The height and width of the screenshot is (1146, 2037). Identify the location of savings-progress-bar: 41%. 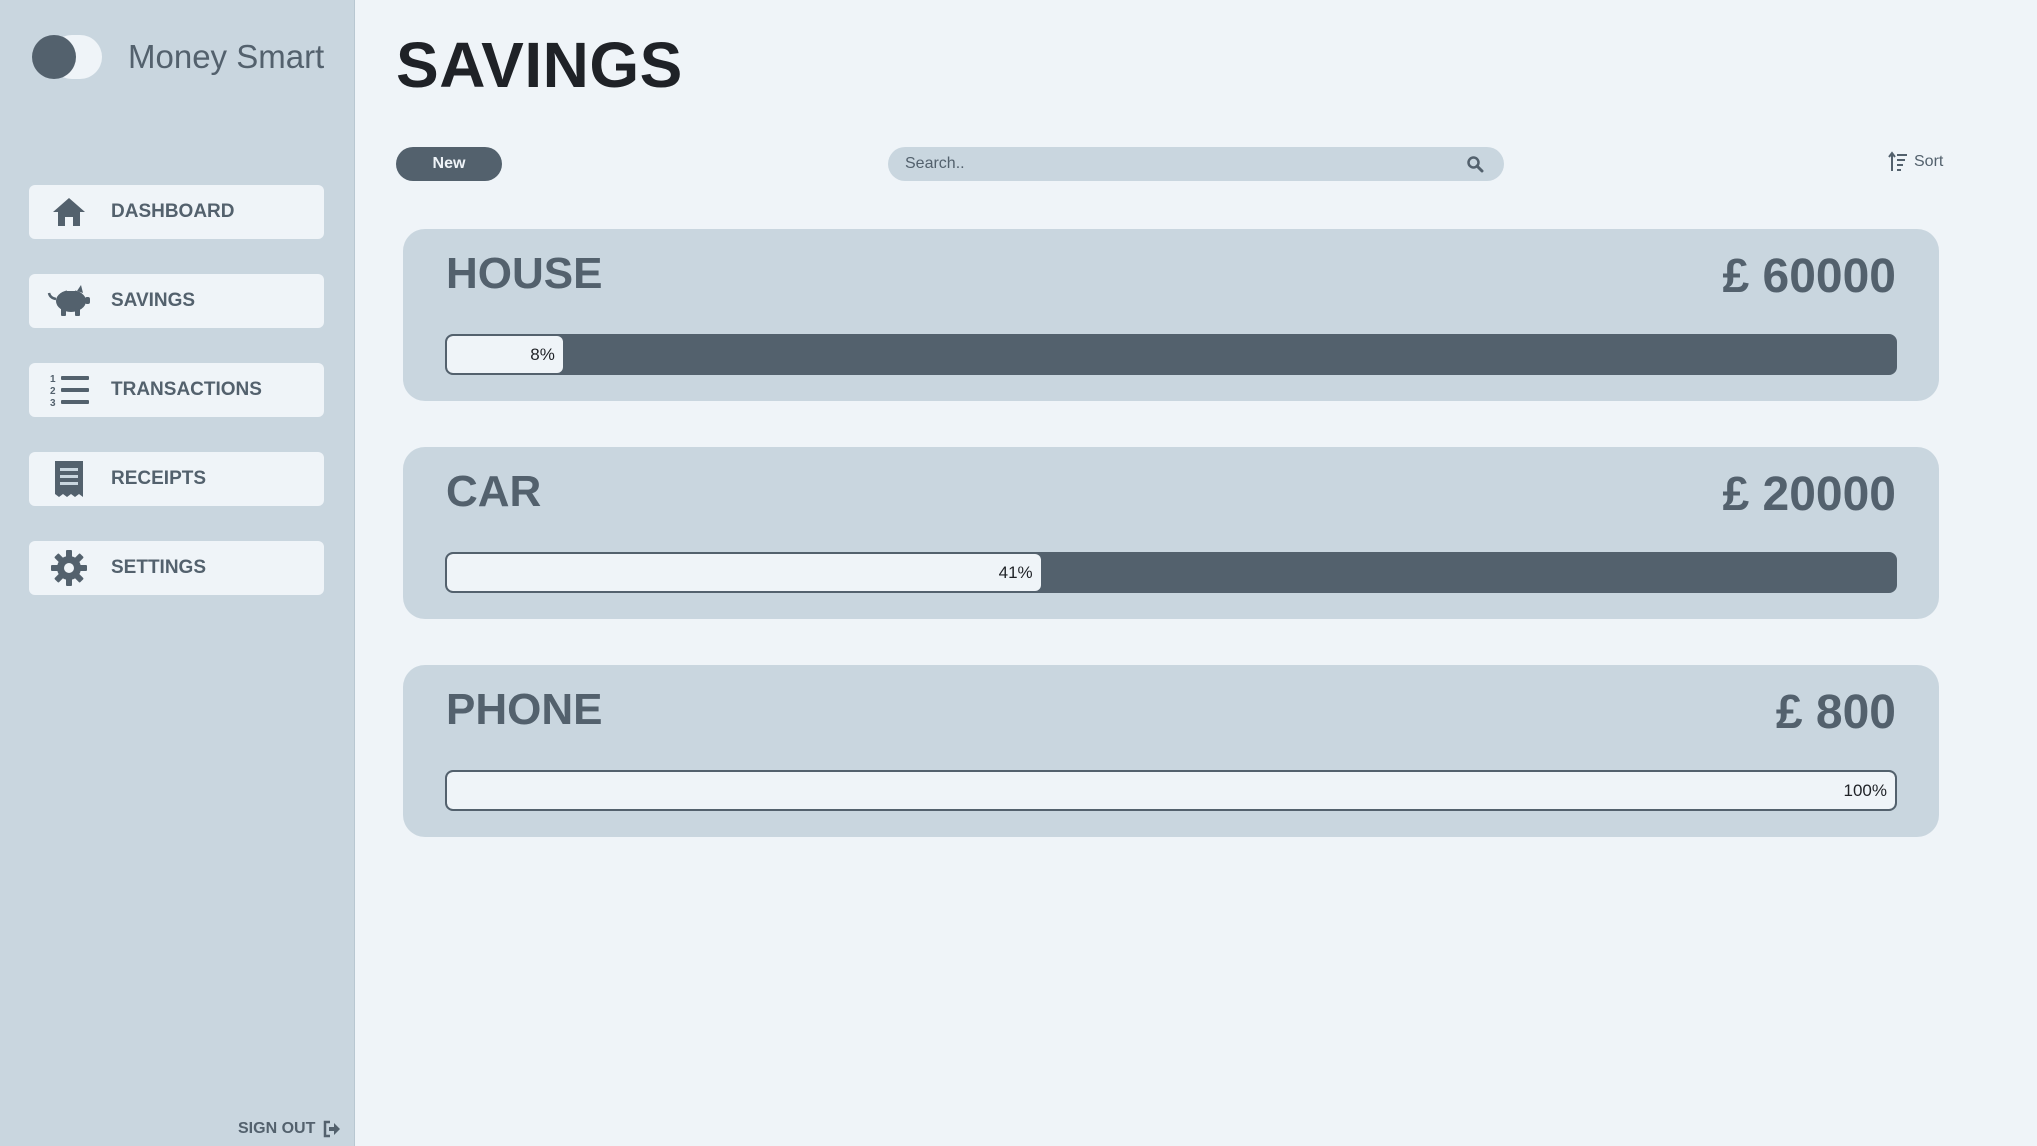
(1171, 572).